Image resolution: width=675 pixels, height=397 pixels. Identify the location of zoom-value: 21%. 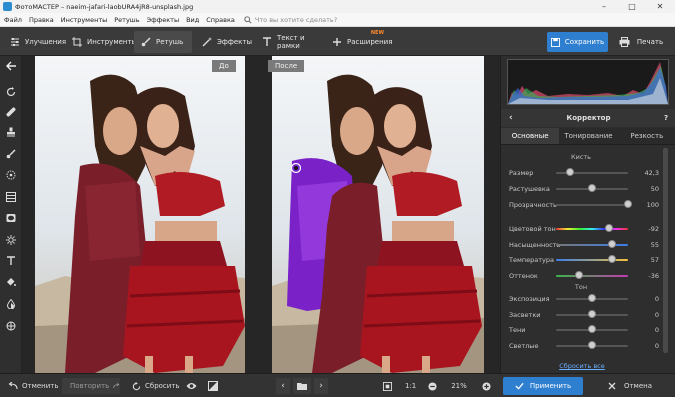
(459, 386).